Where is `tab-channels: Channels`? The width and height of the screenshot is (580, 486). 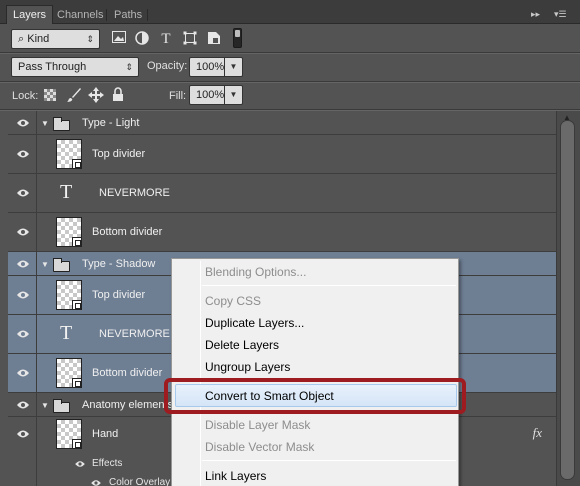 tab-channels: Channels is located at coordinates (80, 15).